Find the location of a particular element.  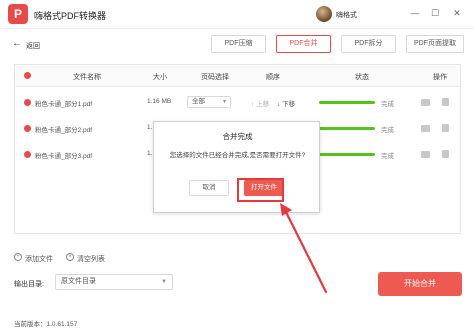

select-all-checkbox is located at coordinates (27, 75).